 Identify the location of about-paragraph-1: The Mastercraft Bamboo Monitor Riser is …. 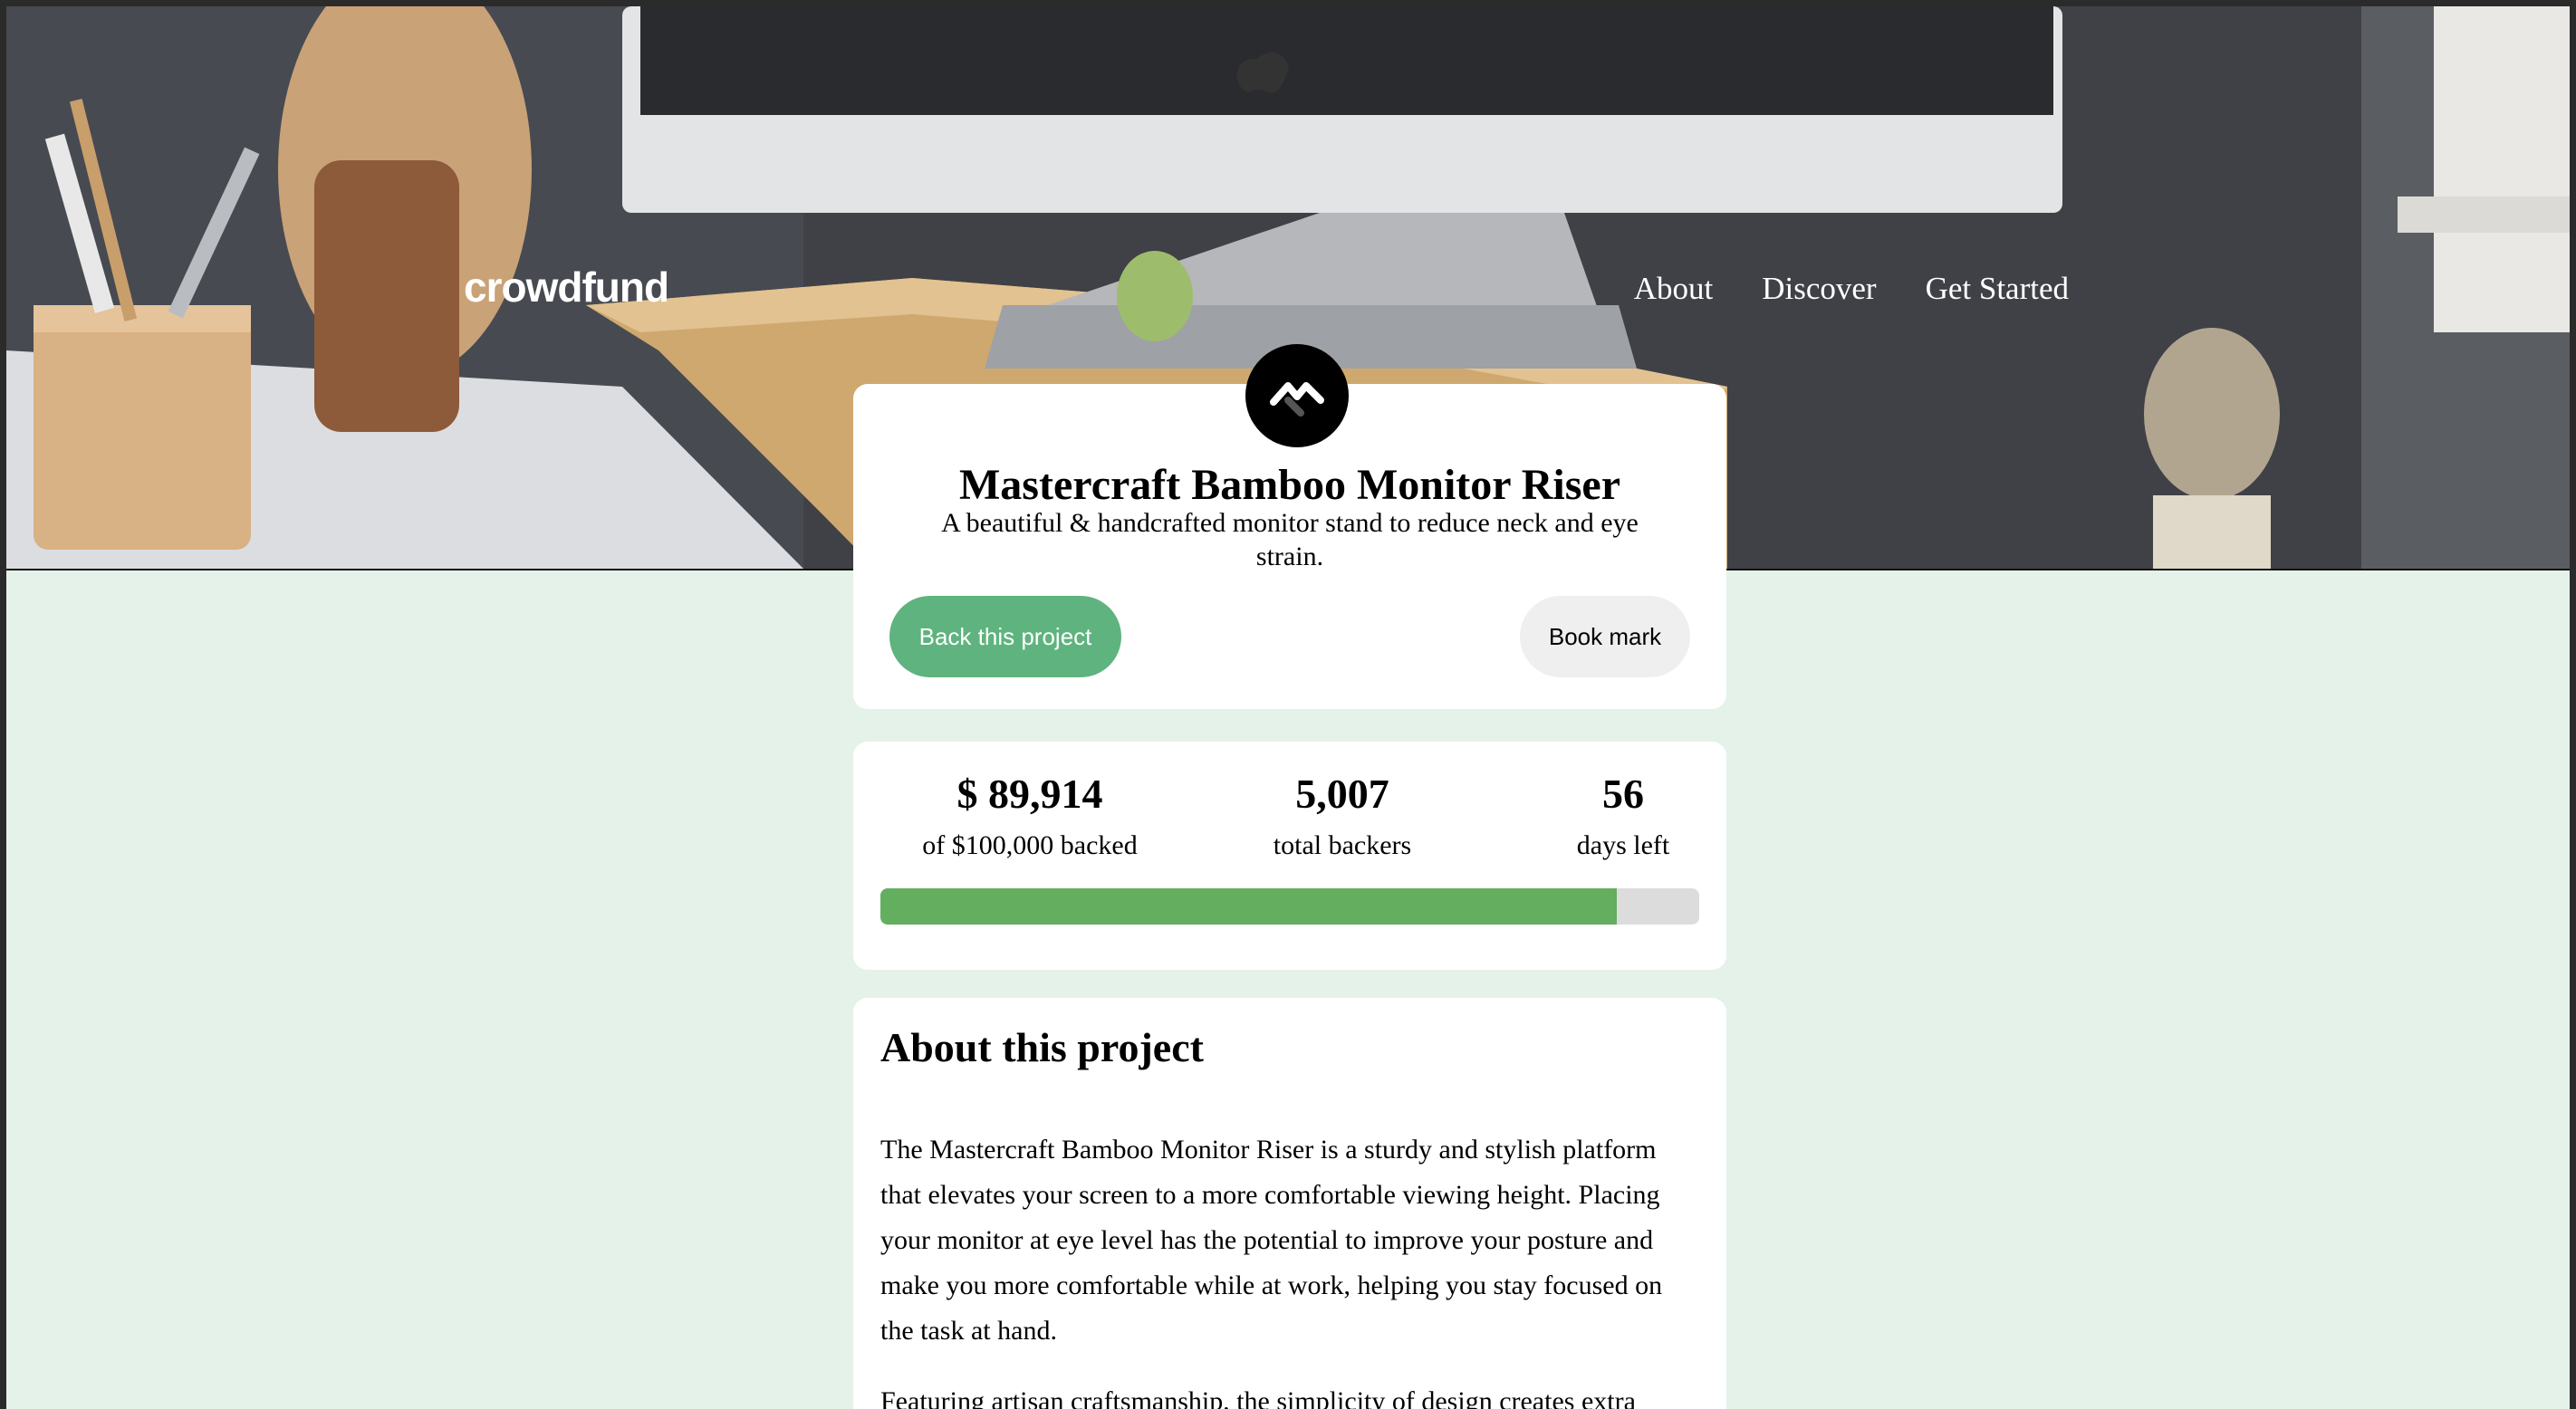
(1271, 1240).